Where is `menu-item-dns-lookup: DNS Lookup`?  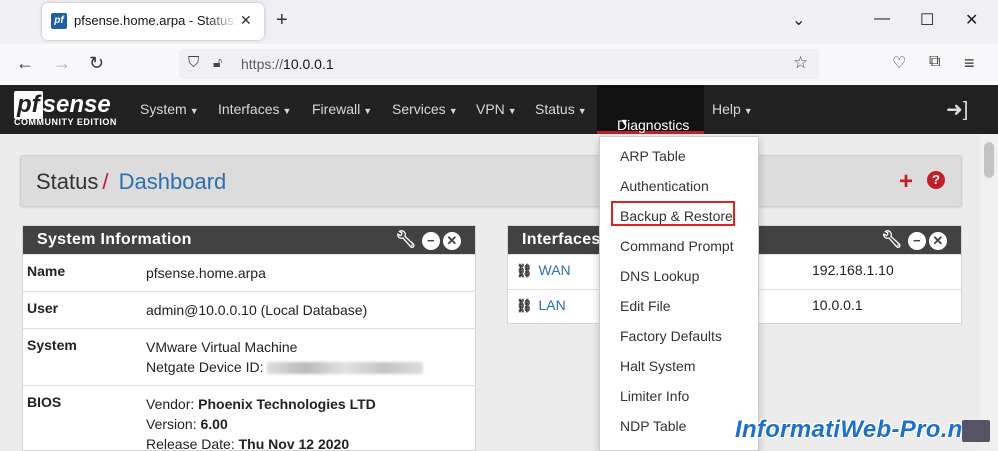
menu-item-dns-lookup: DNS Lookup is located at coordinates (659, 276).